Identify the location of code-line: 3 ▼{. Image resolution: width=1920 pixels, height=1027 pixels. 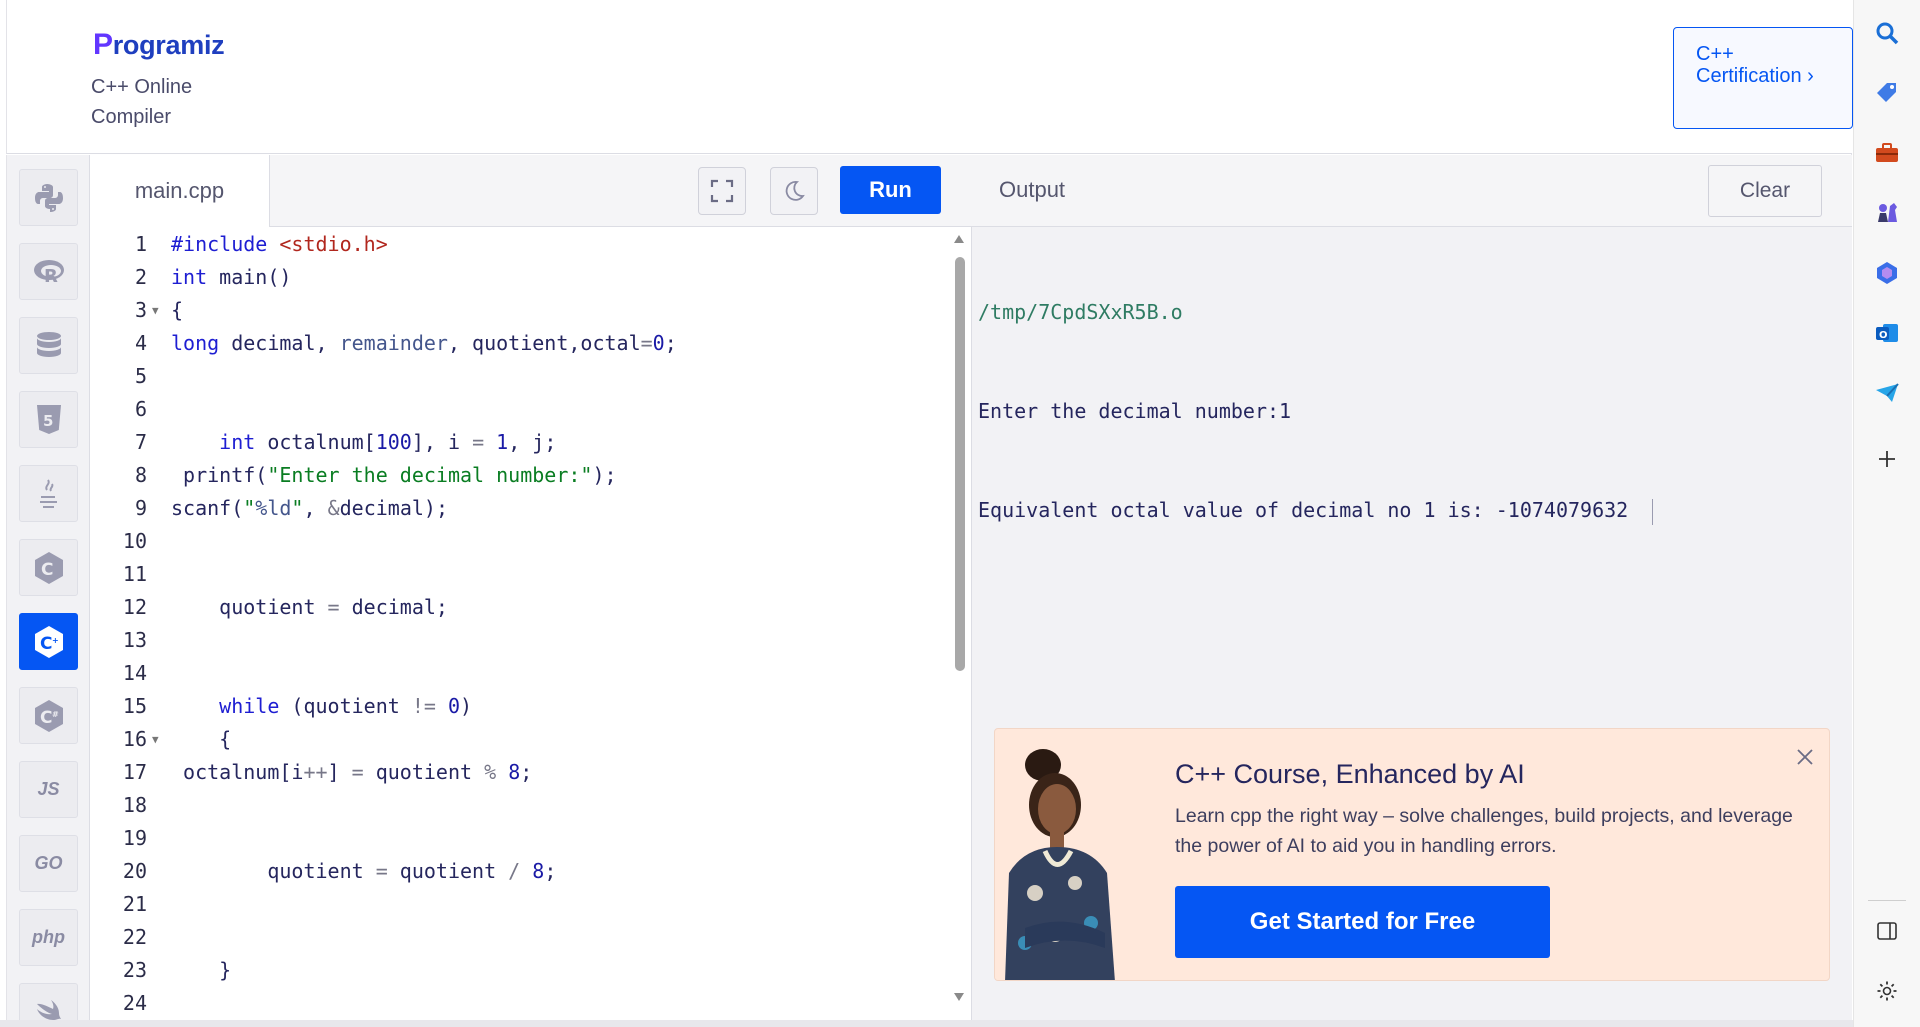
(520, 310).